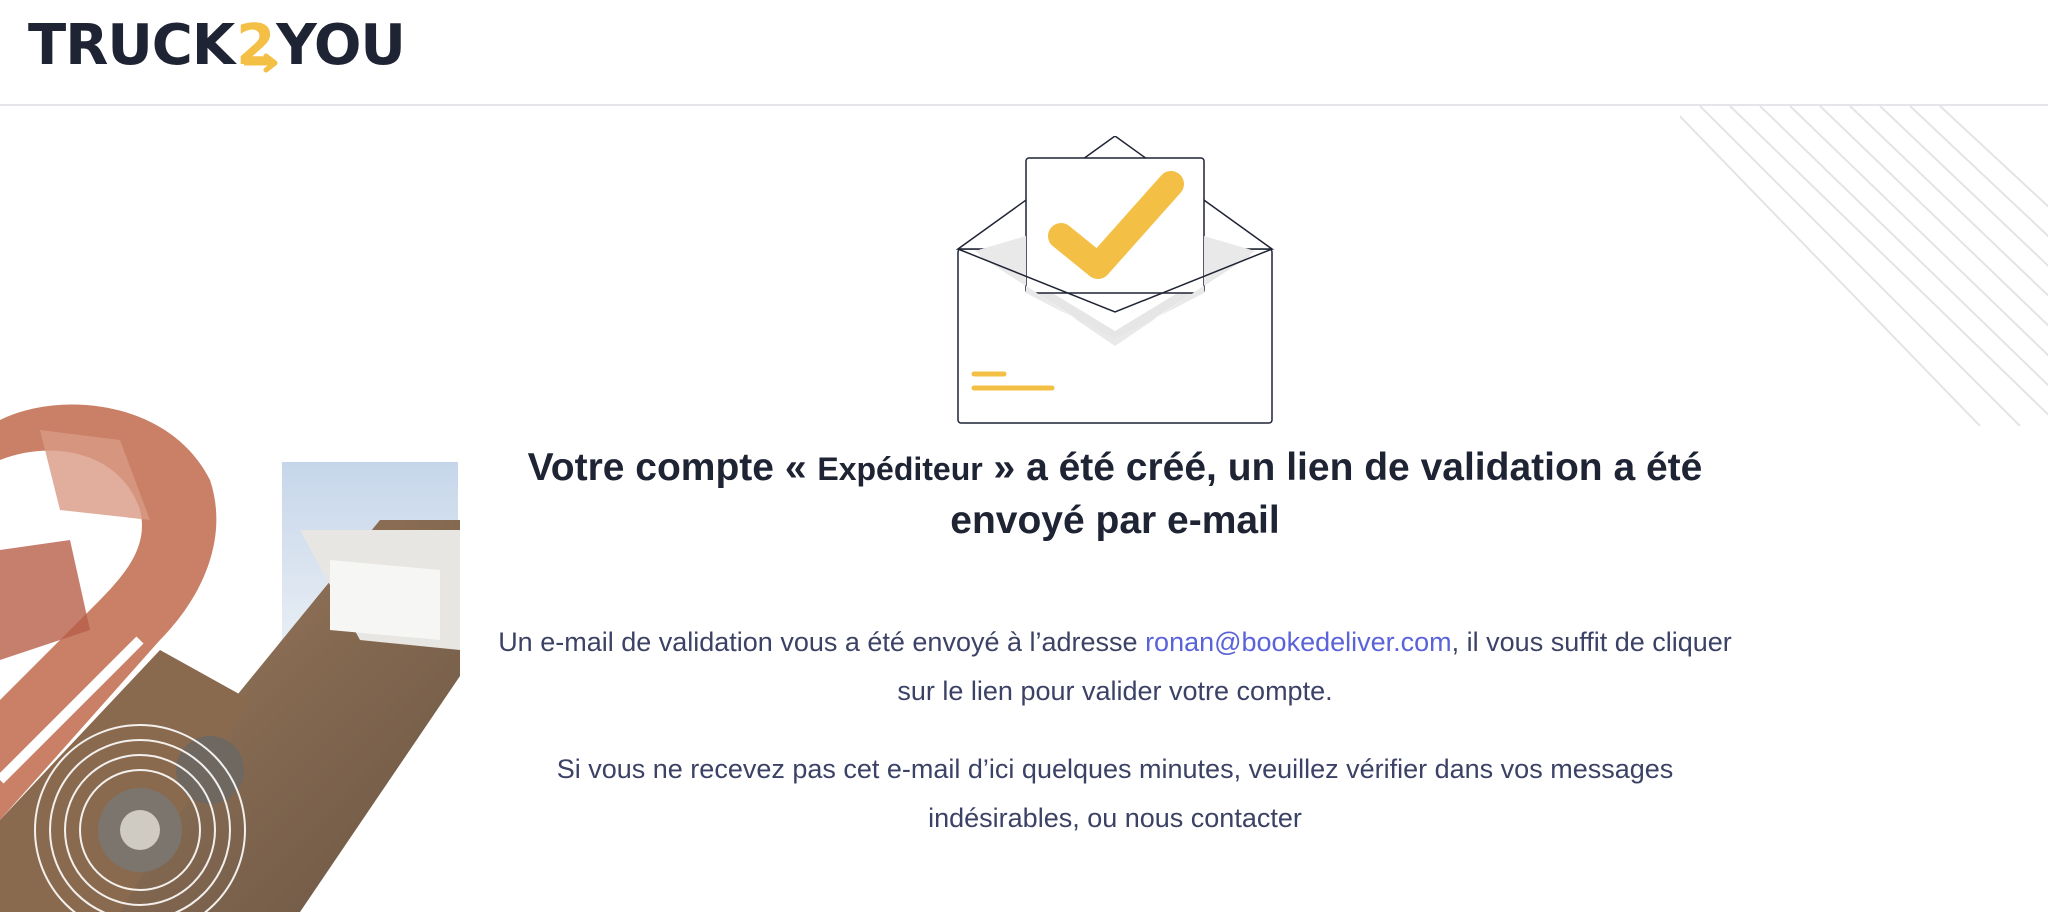 The width and height of the screenshot is (2048, 912). What do you see at coordinates (1024, 53) in the screenshot?
I see `header: TRUCK 2 YOU` at bounding box center [1024, 53].